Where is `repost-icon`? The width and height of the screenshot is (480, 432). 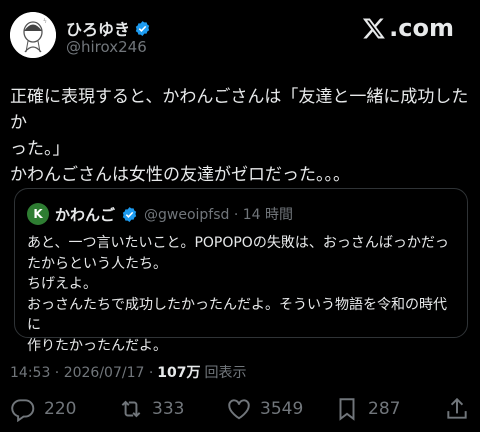
repost-icon is located at coordinates (131, 409).